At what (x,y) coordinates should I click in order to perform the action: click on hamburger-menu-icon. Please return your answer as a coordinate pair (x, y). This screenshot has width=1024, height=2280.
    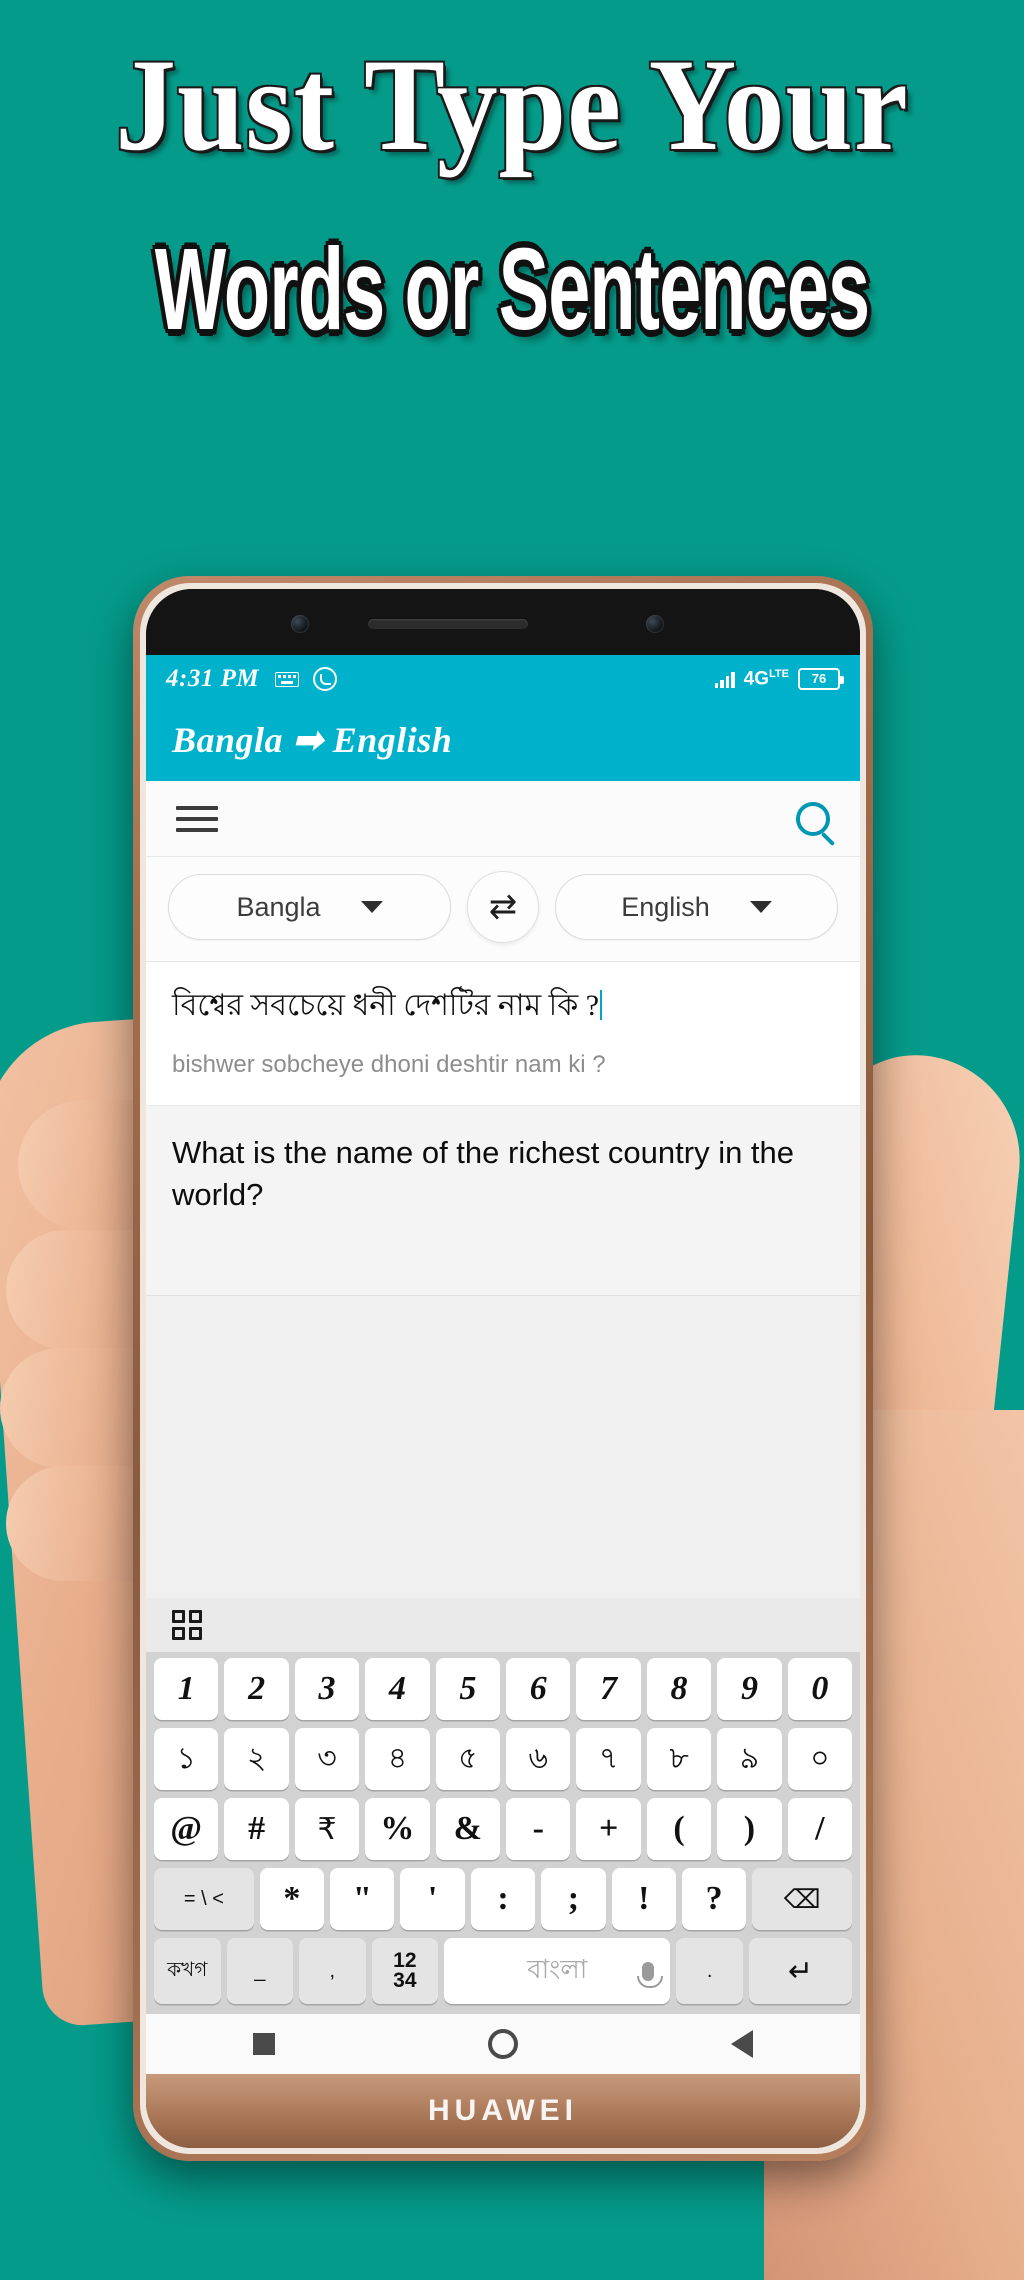
    Looking at the image, I should click on (197, 819).